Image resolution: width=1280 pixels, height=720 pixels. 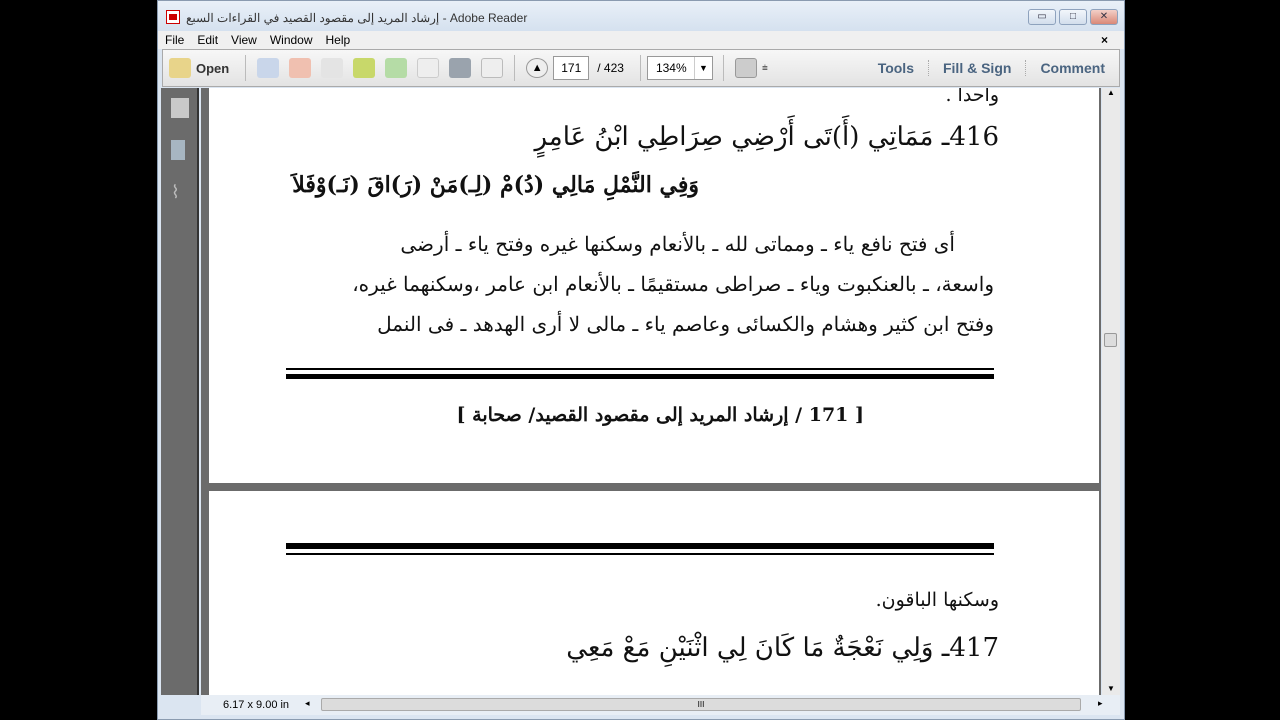 I want to click on horizontal-scrollbar: III, so click(x=701, y=704).